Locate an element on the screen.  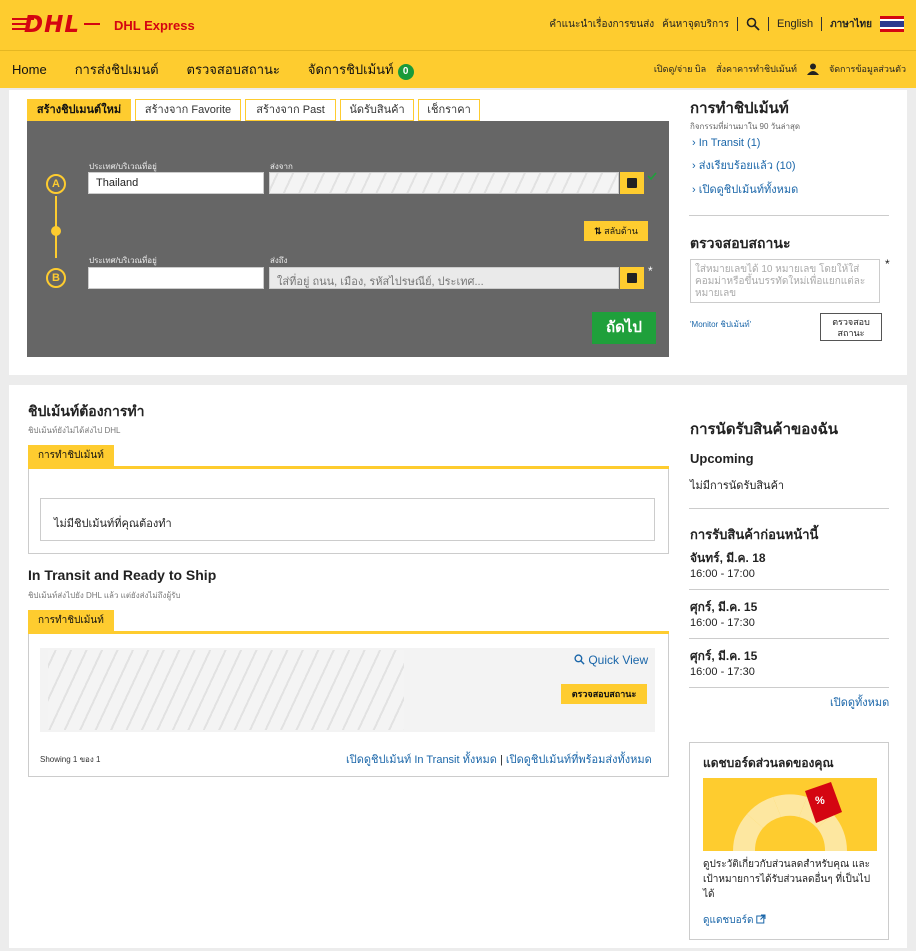
nav-track: ตรวจสอบสถานะ is located at coordinates (233, 69).